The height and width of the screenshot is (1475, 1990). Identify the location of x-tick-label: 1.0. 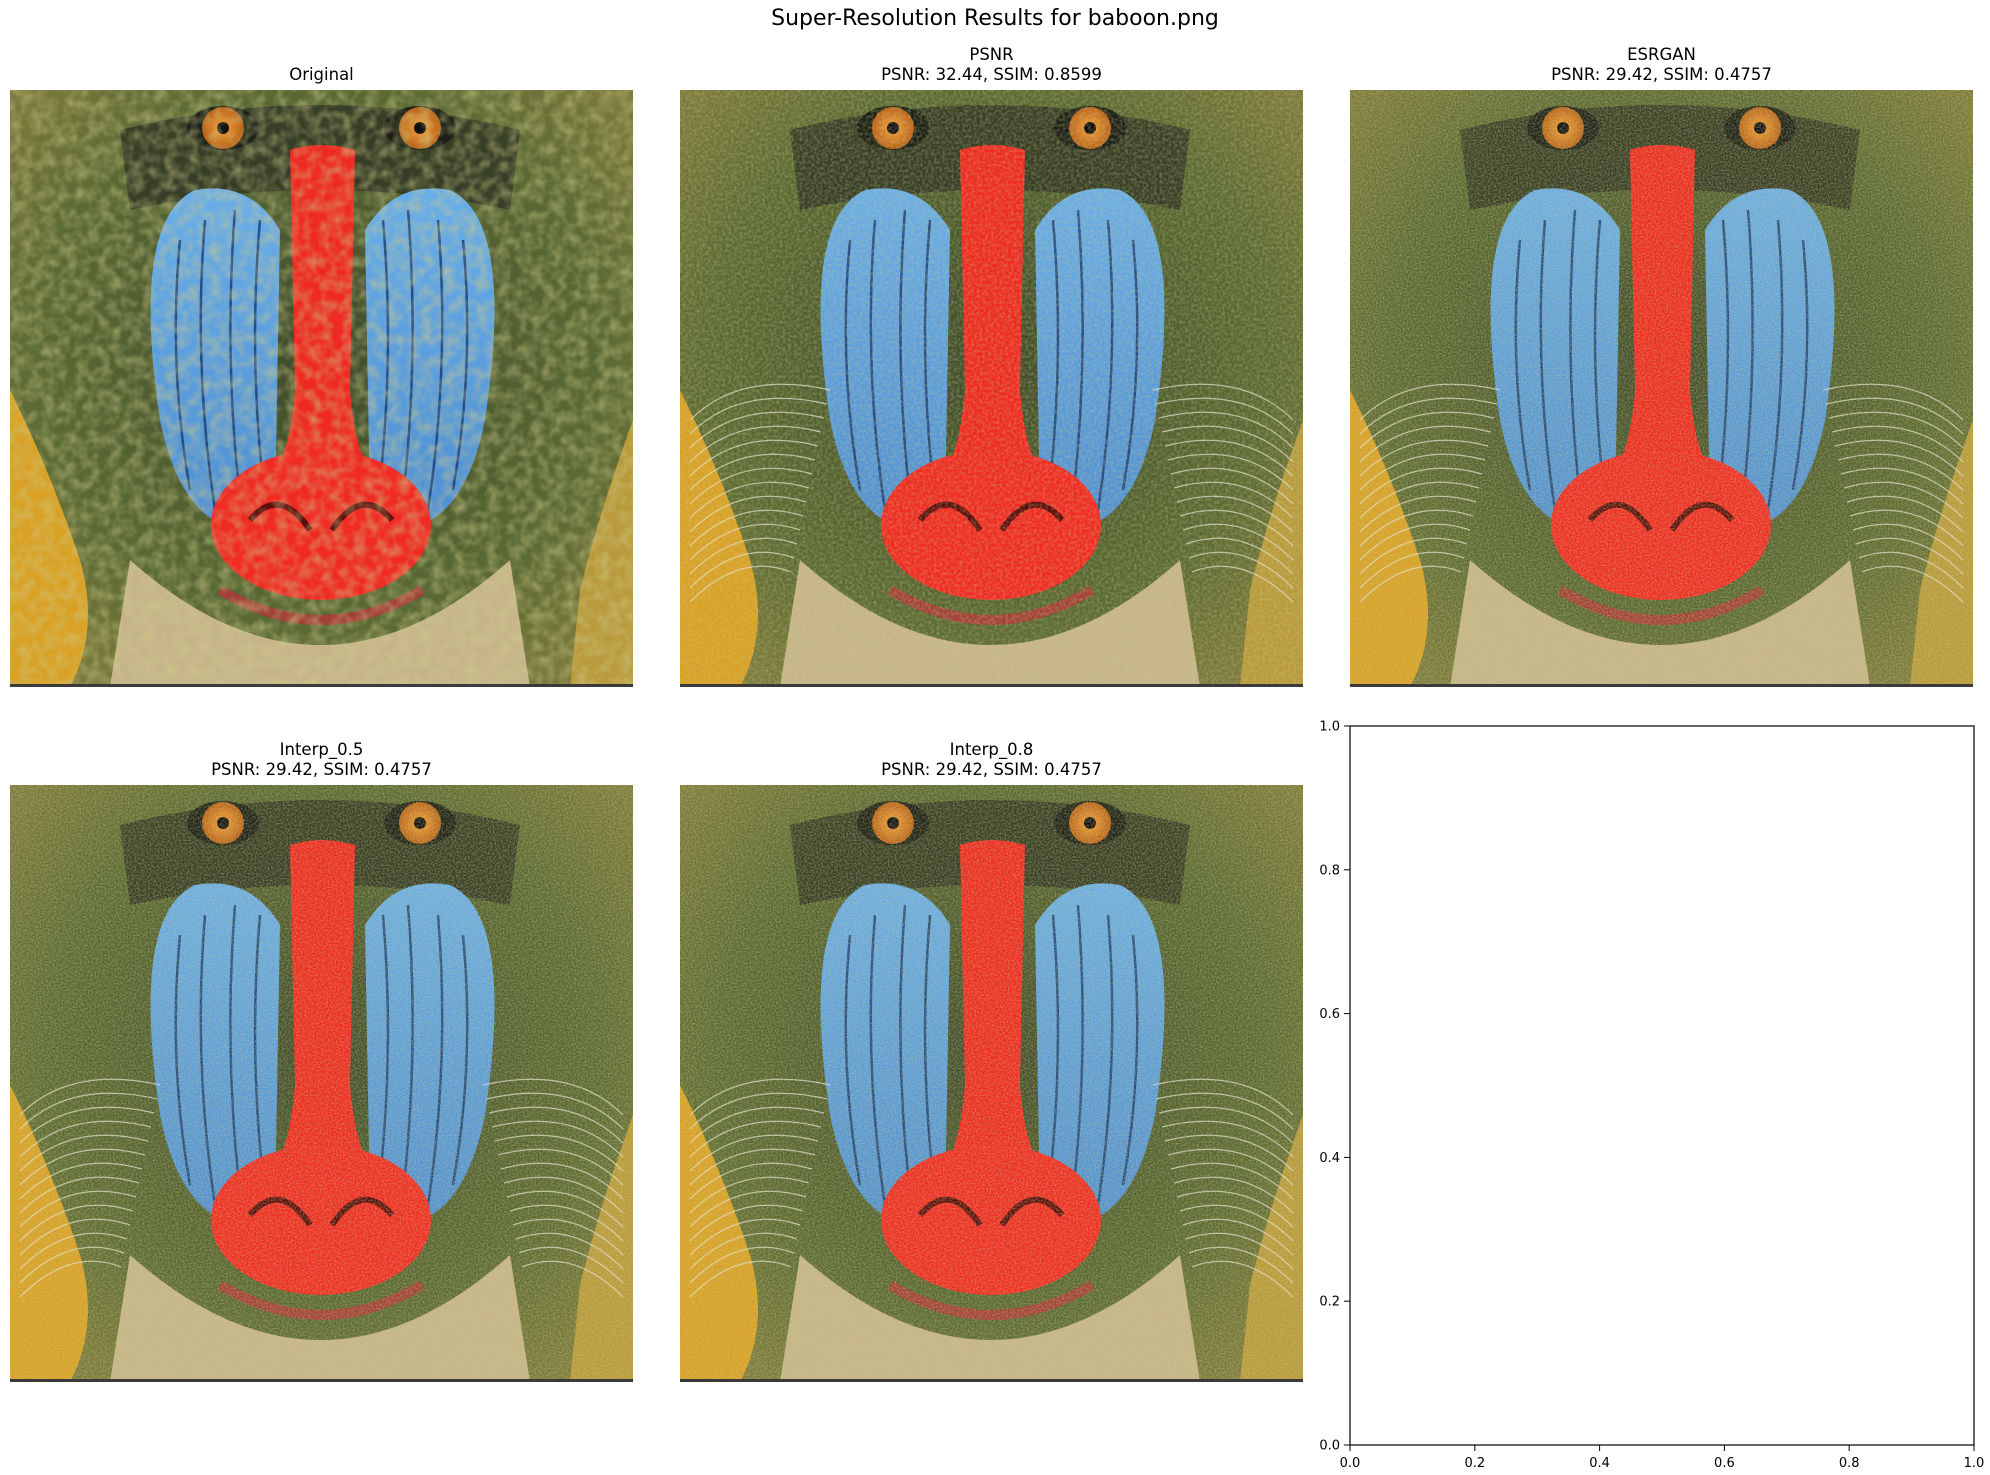
(1974, 1463).